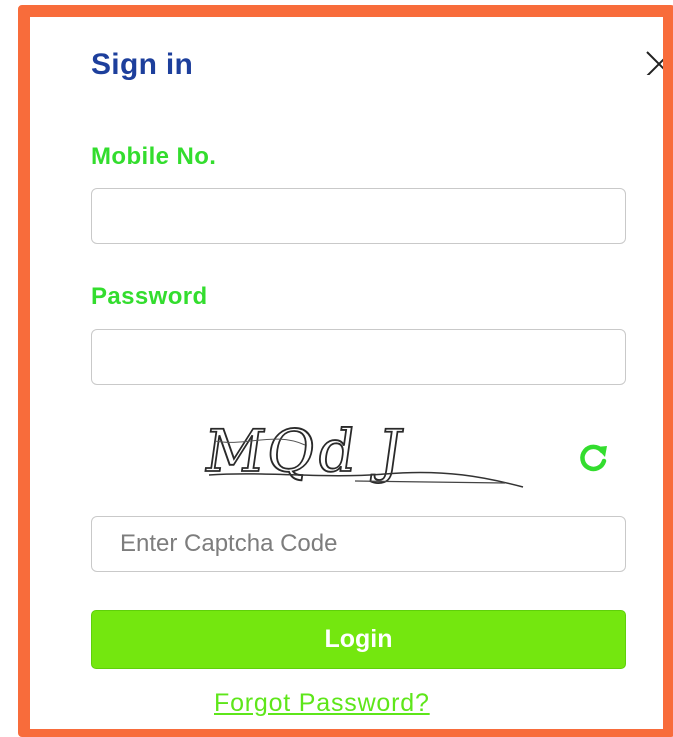 Image resolution: width=673 pixels, height=737 pixels. I want to click on mobile-label: Mobile No., so click(154, 156).